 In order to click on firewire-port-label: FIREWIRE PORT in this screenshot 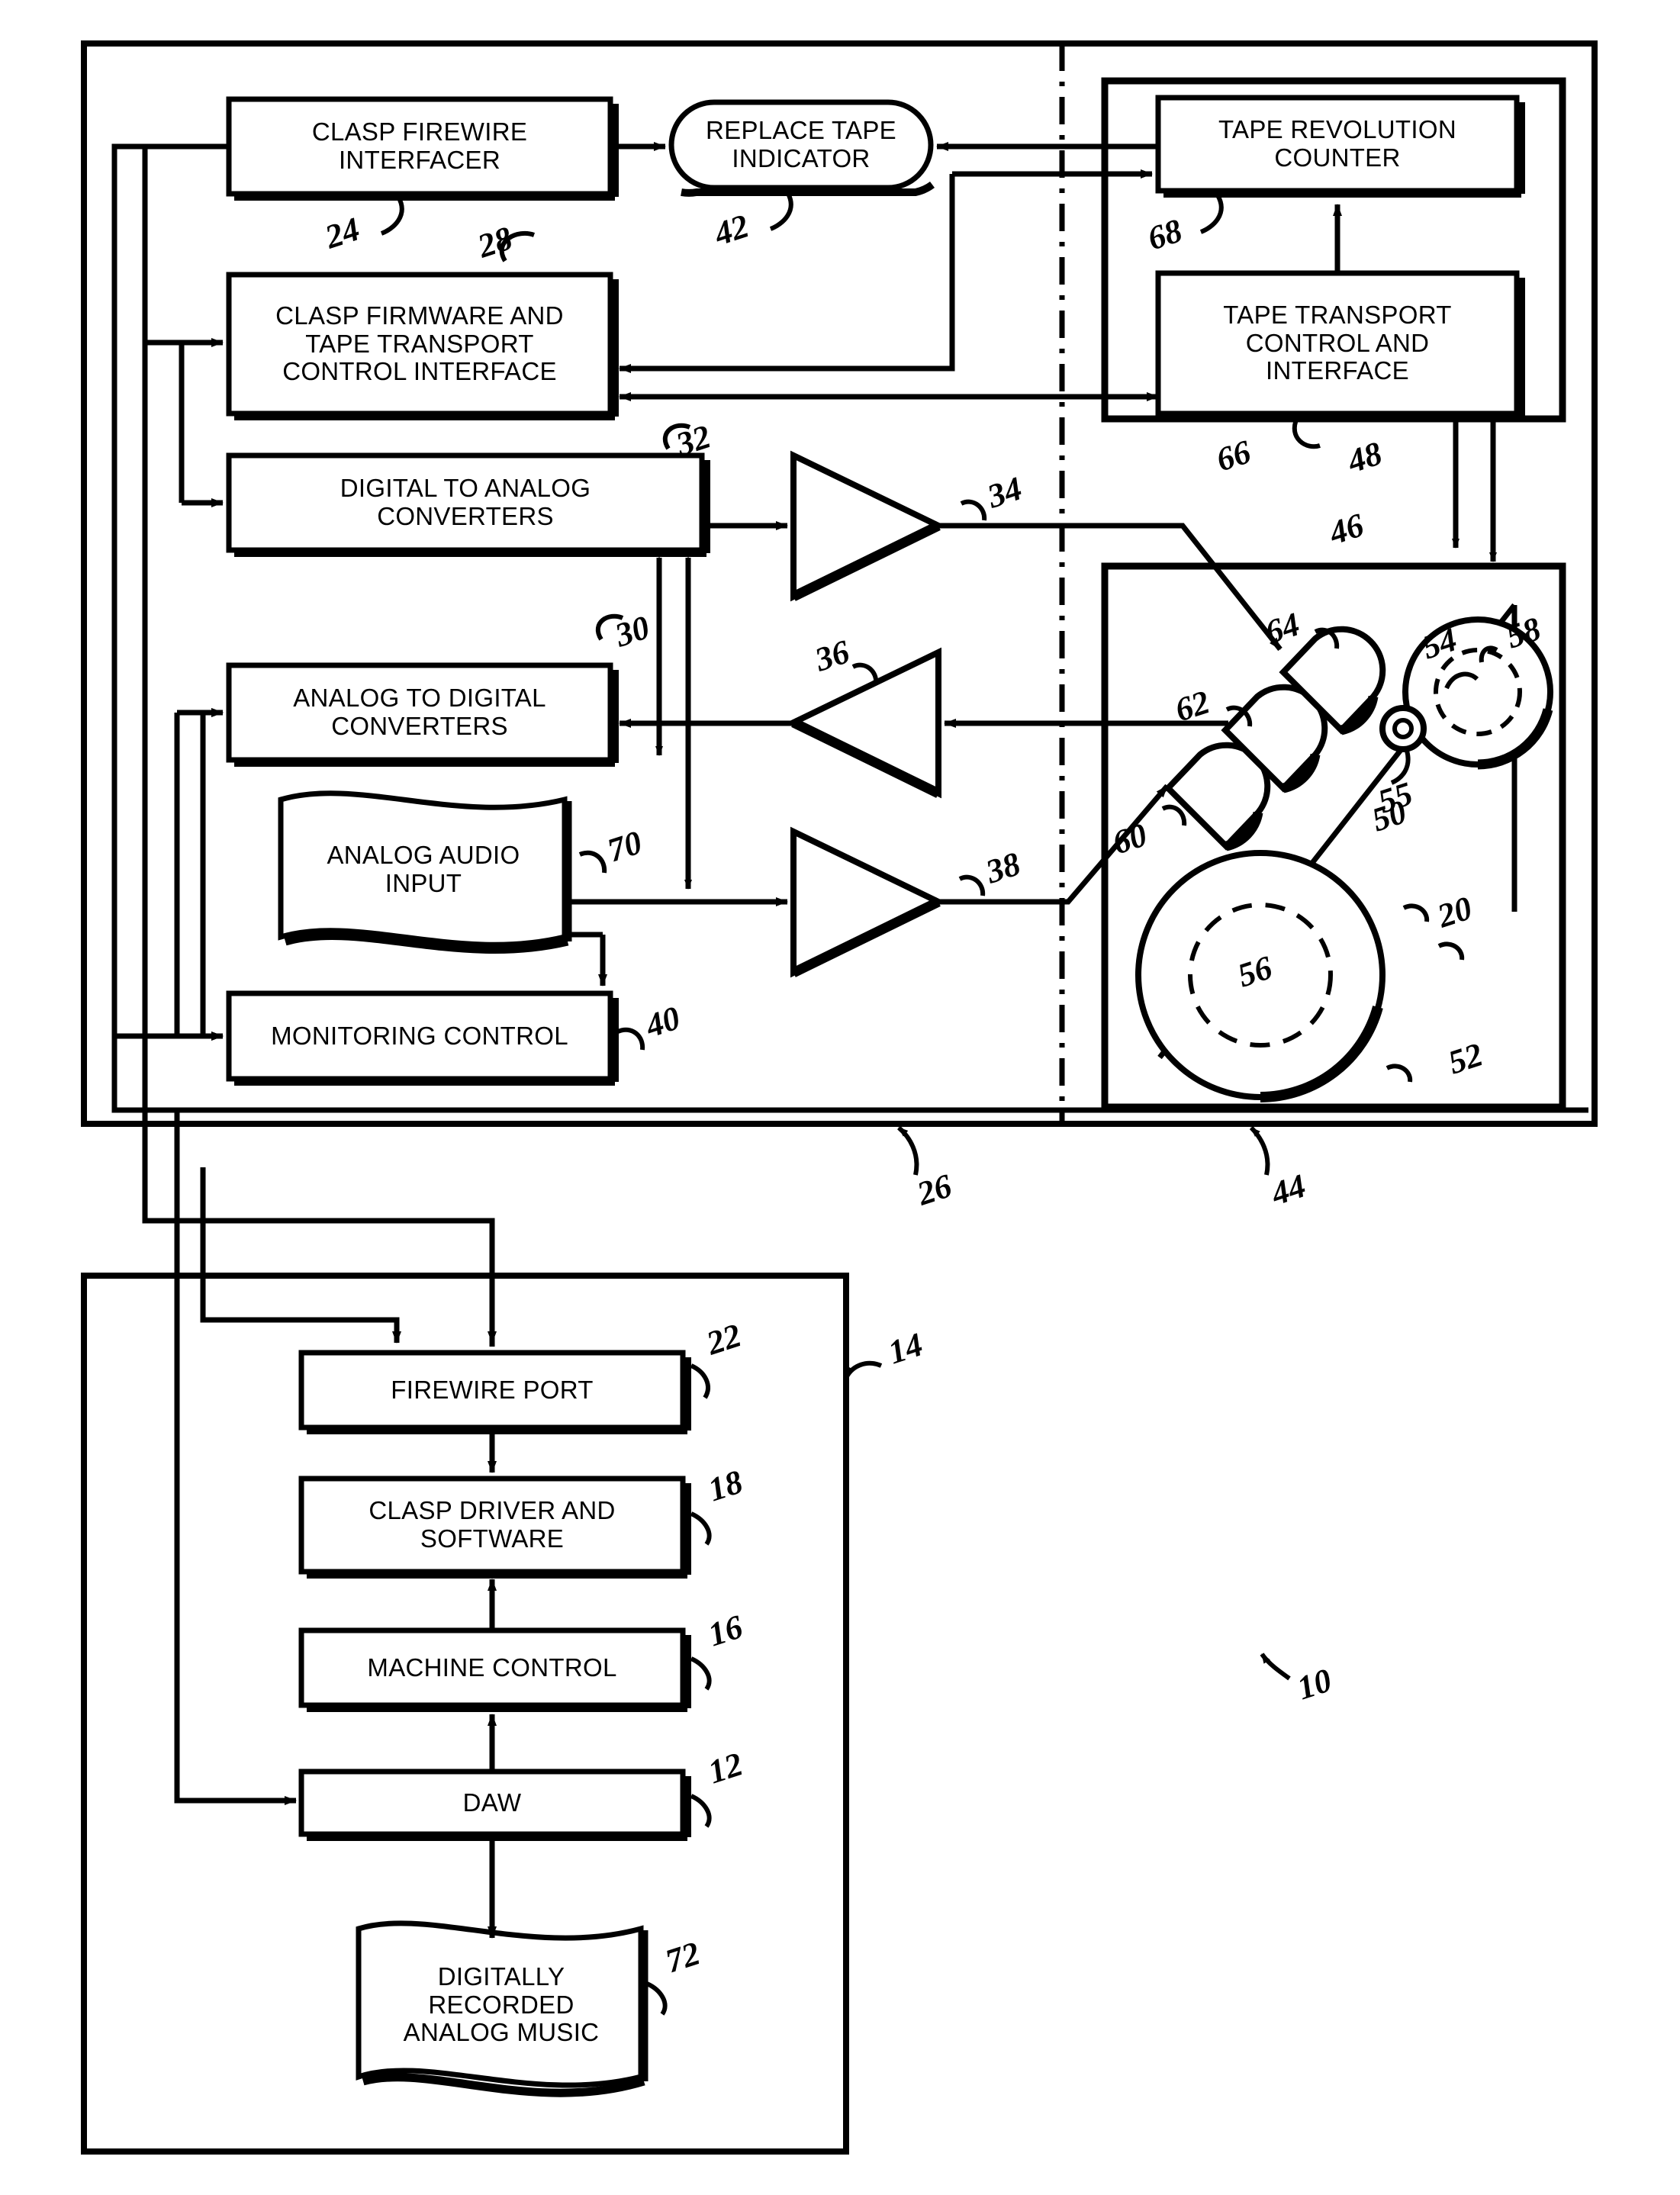, I will do `click(492, 1389)`.